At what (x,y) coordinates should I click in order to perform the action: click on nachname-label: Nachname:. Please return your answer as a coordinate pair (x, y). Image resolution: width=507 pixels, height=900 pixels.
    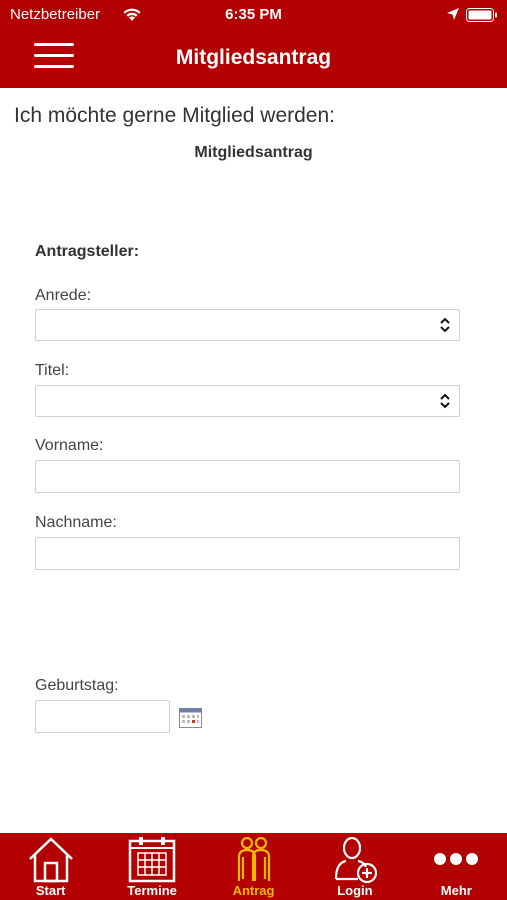
    Looking at the image, I should click on (76, 522).